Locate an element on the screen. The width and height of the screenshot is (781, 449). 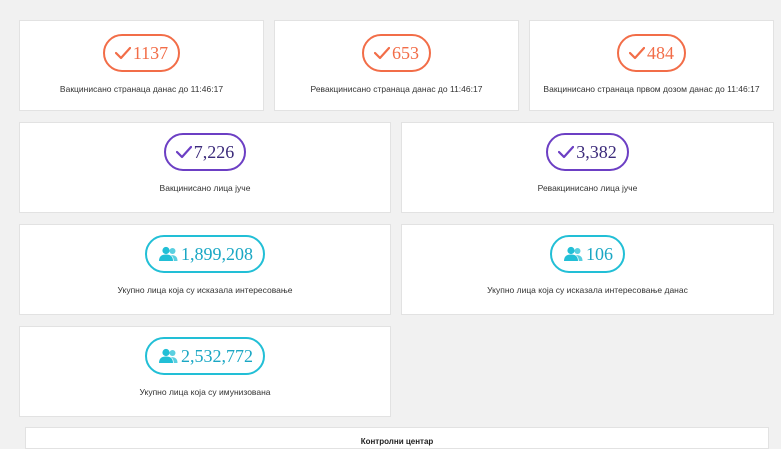
stat-value: 1137 is located at coordinates (150, 52).